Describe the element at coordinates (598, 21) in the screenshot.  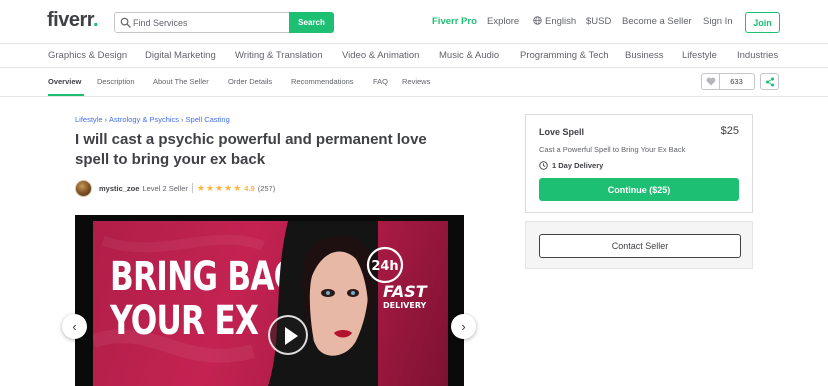
I see `currency-selector: $USD` at that location.